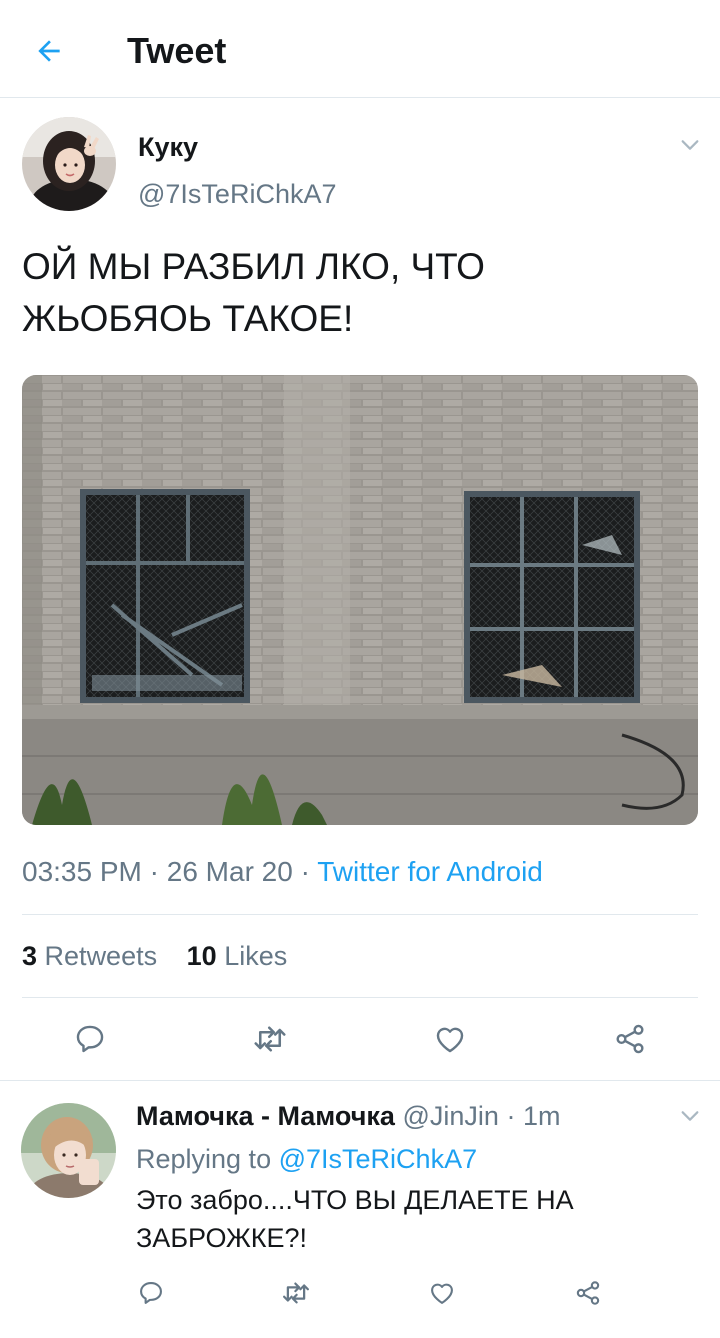  I want to click on reply-text-line: Это забро....ЧТО ВЫ ДЕЛАЕТЕ НА, so click(355, 1200).